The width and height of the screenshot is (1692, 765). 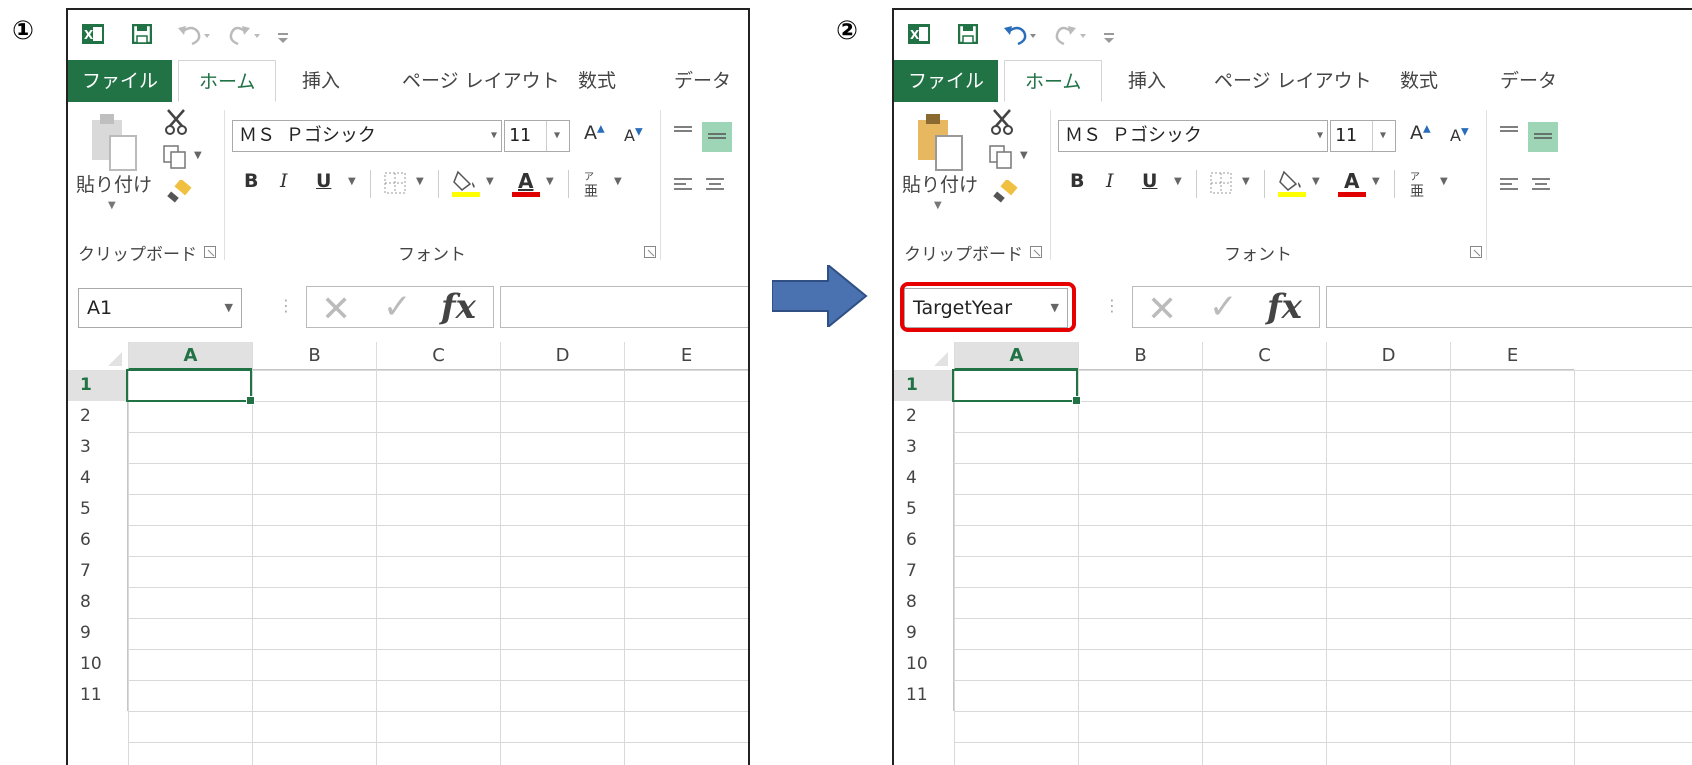 I want to click on border-icon, so click(x=1221, y=183).